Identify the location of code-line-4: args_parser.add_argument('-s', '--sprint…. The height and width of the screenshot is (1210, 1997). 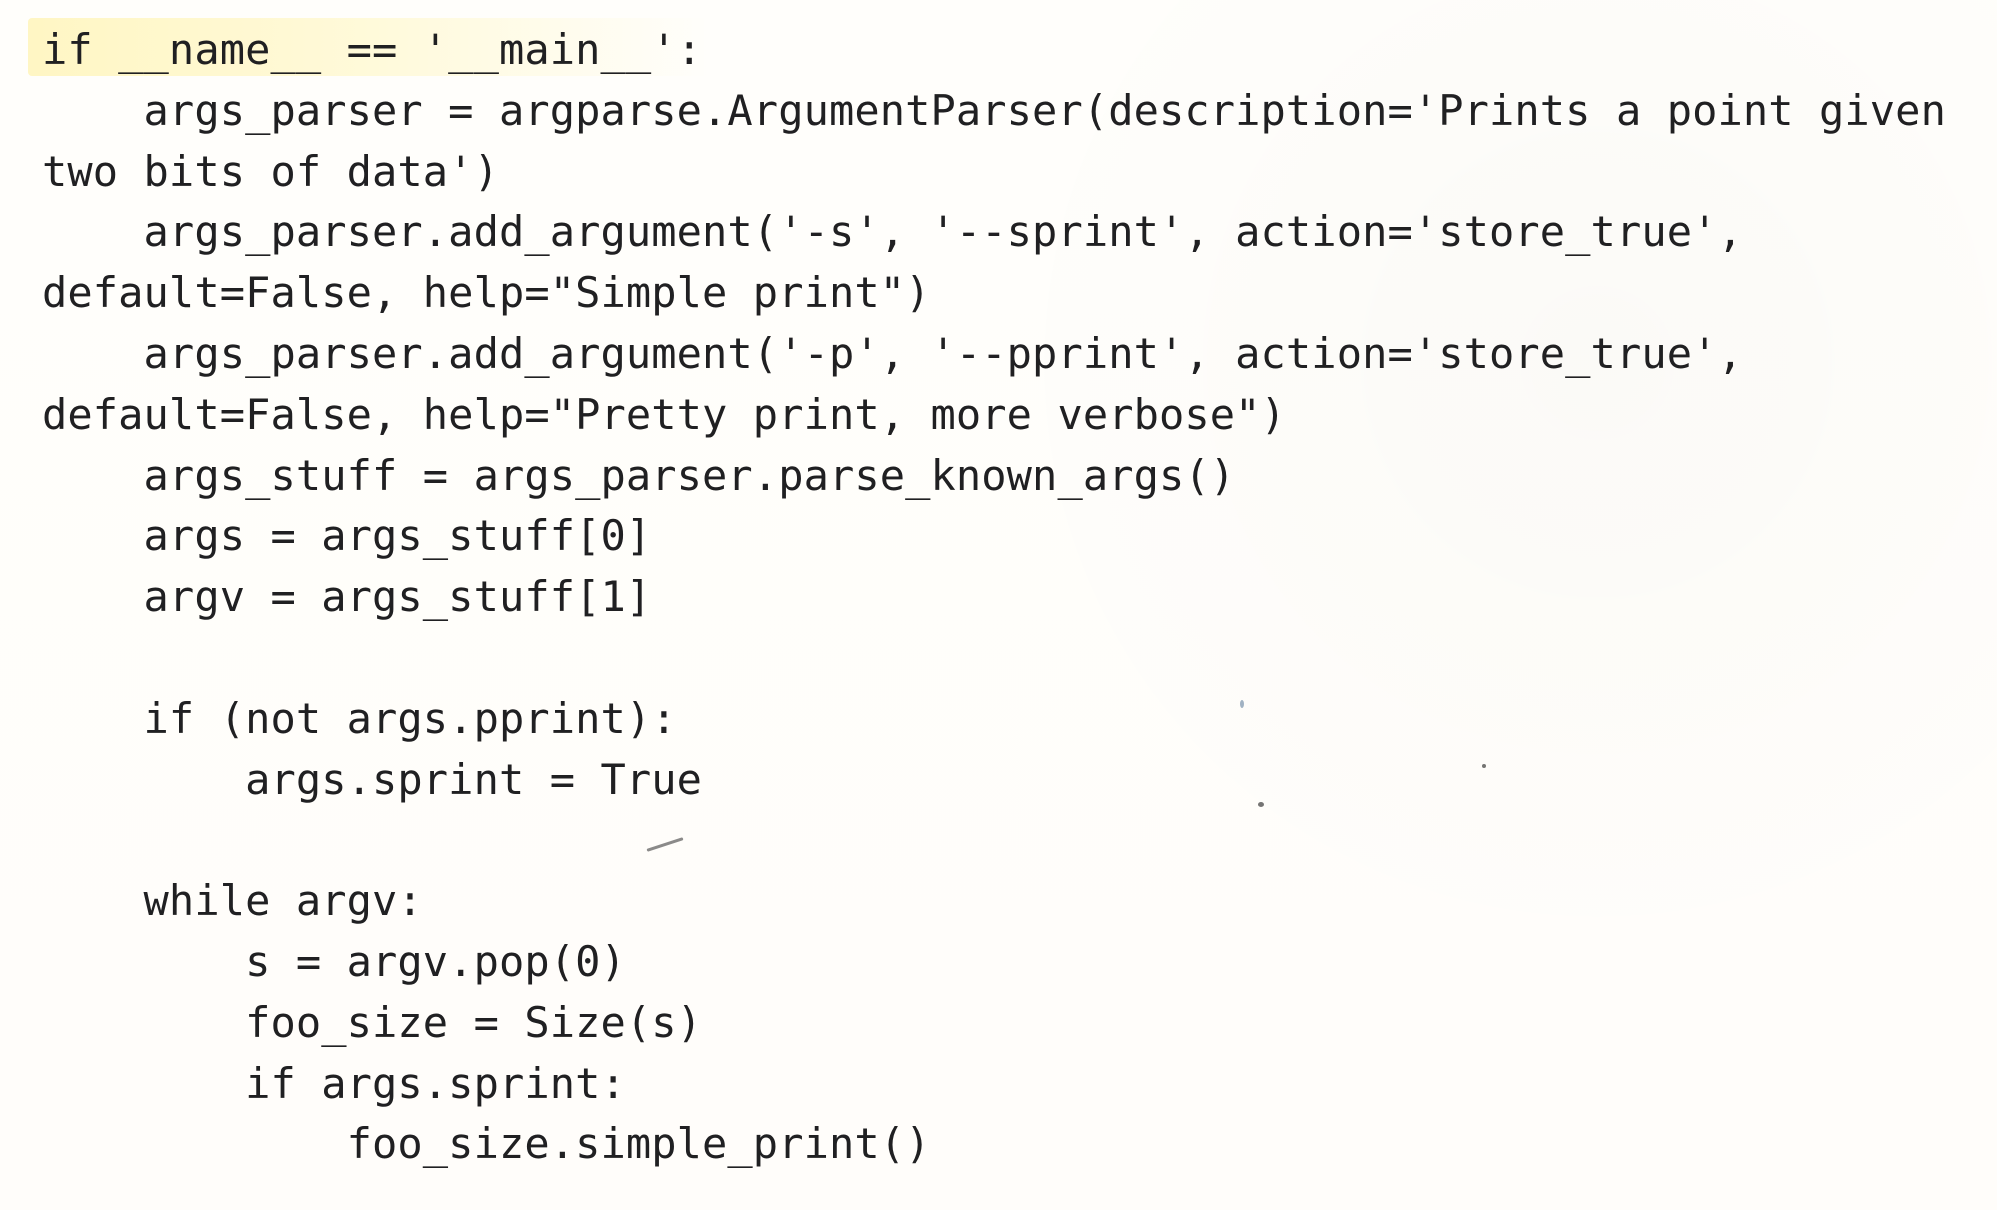
(892, 232).